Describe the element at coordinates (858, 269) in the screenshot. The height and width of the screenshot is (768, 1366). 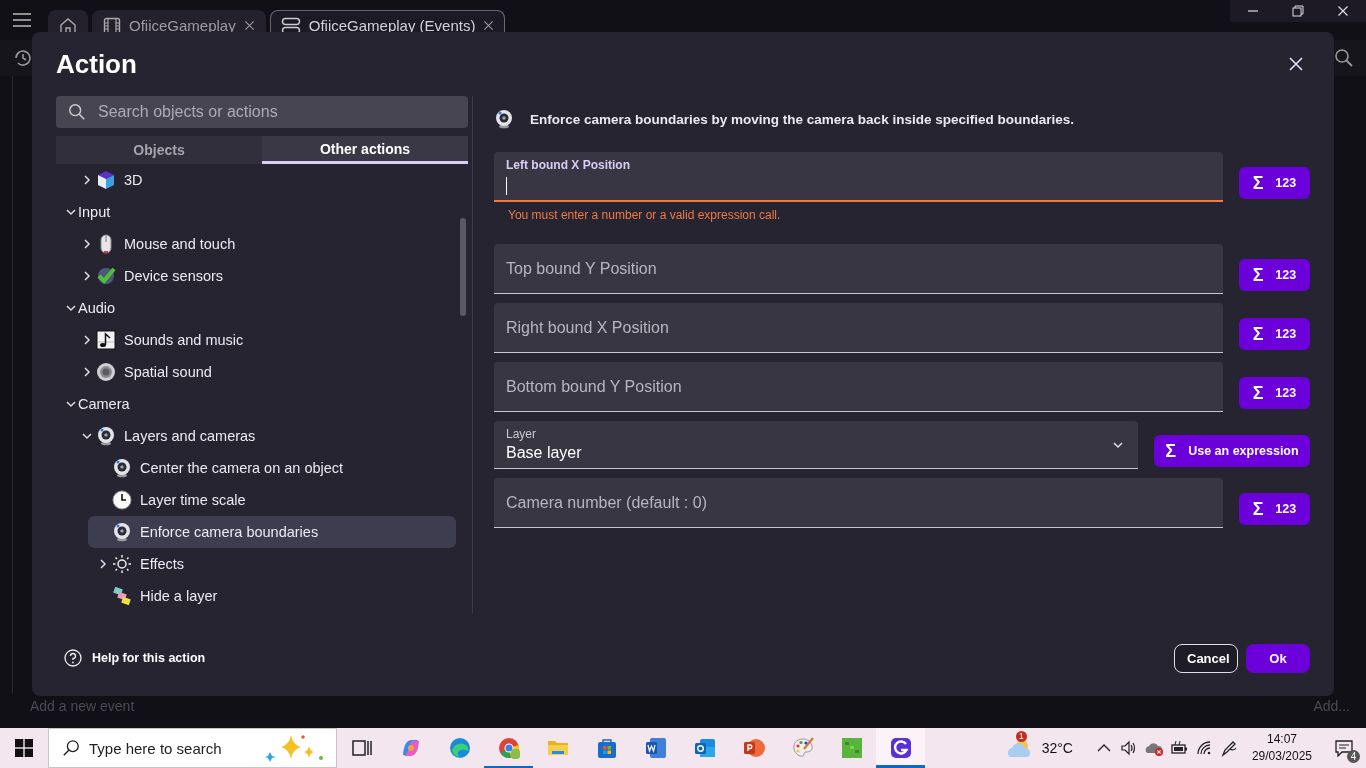
I see `number-field: Top bound Y Position` at that location.